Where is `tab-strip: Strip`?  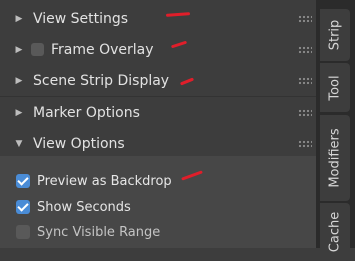
tab-strip: Strip is located at coordinates (335, 35).